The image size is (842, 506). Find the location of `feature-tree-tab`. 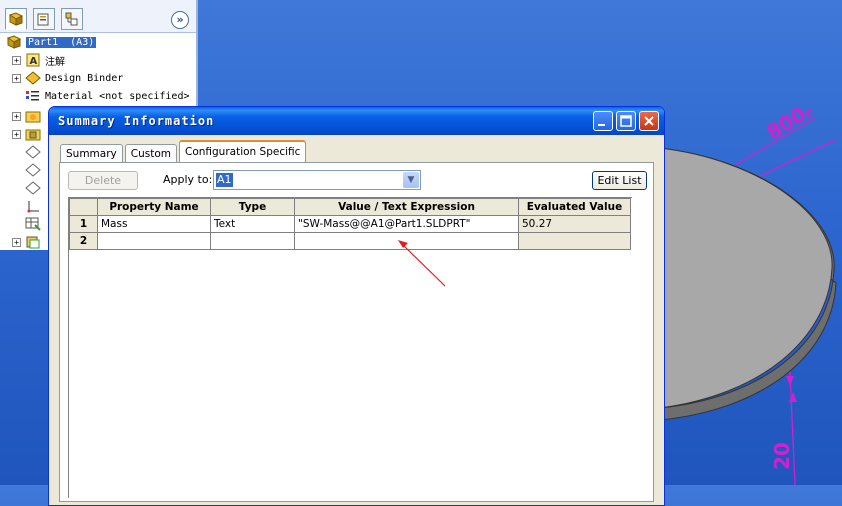

feature-tree-tab is located at coordinates (16, 19).